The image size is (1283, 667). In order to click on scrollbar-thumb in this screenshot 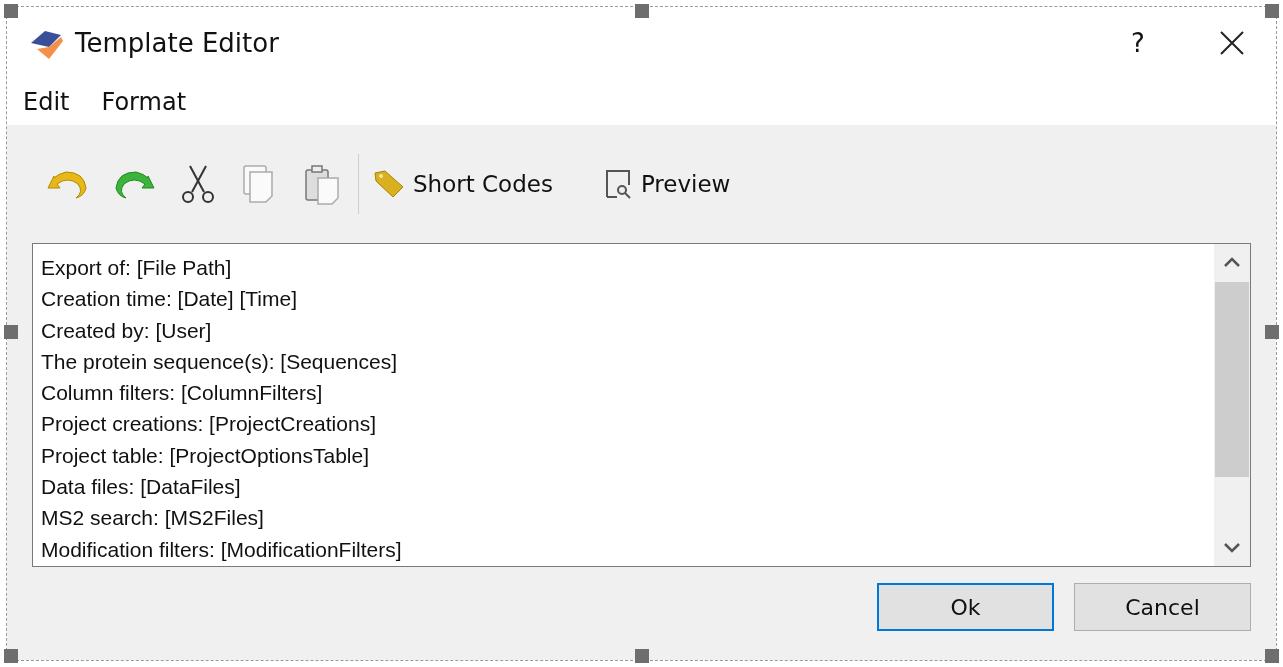, I will do `click(1232, 379)`.